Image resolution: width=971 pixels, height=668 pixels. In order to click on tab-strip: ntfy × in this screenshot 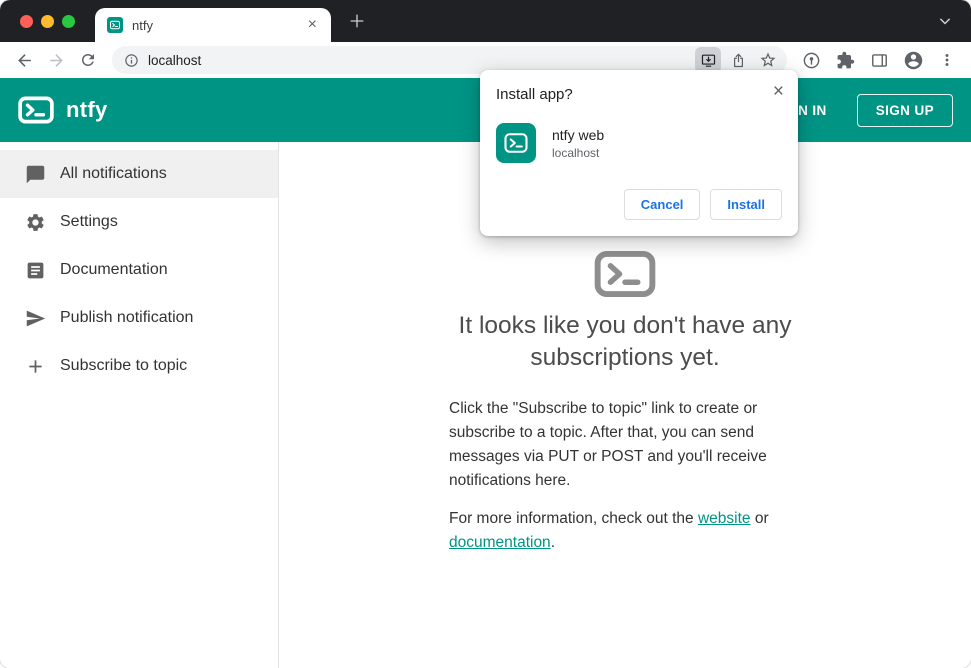, I will do `click(485, 21)`.